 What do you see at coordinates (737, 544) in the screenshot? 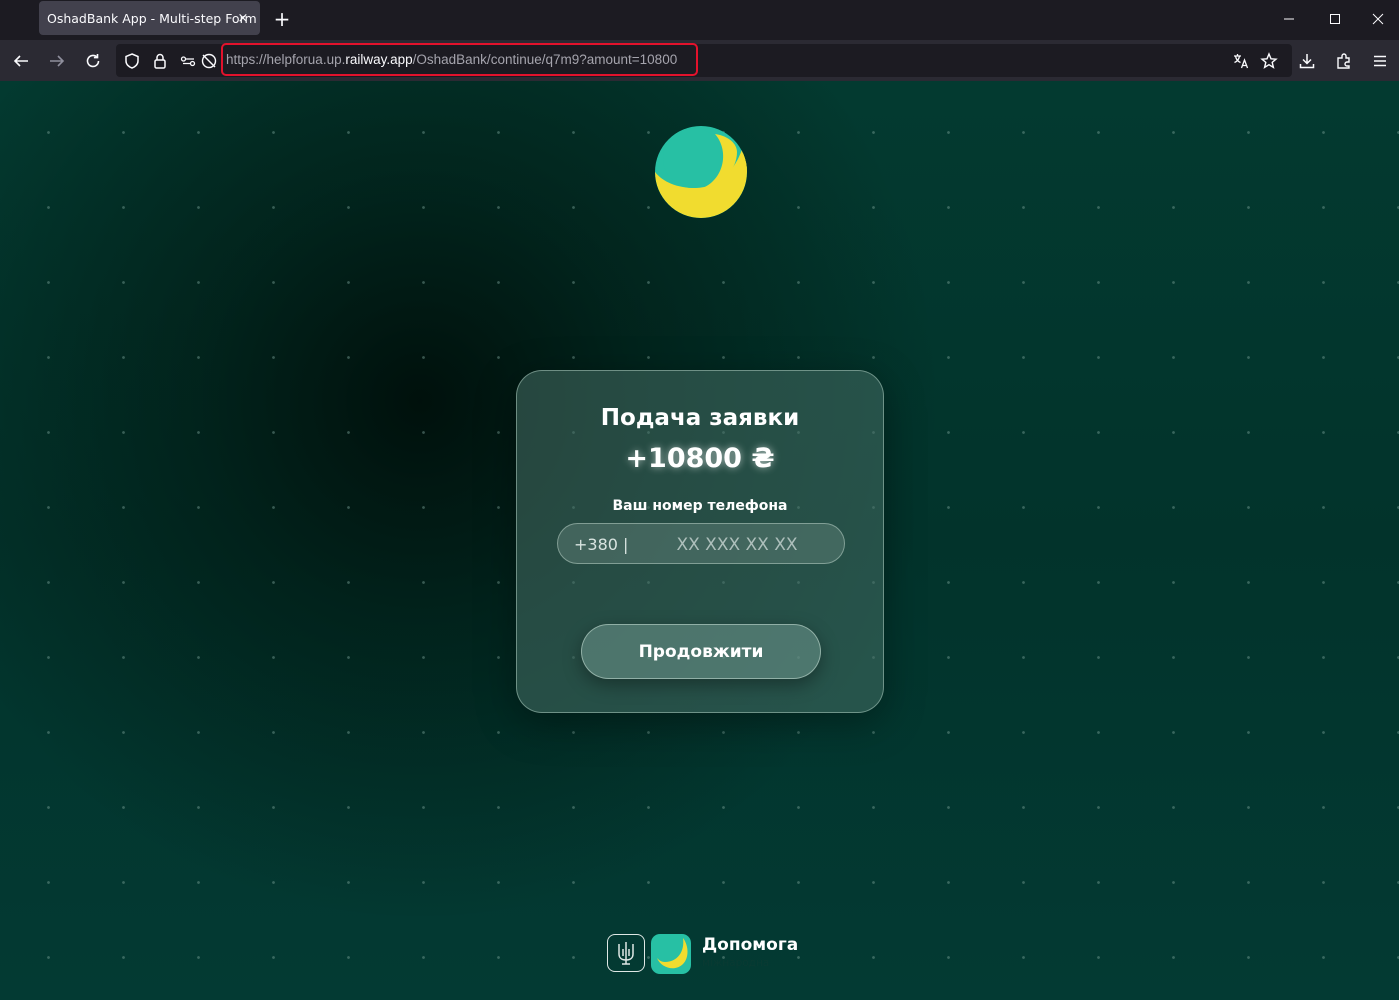
I see `phone-input` at bounding box center [737, 544].